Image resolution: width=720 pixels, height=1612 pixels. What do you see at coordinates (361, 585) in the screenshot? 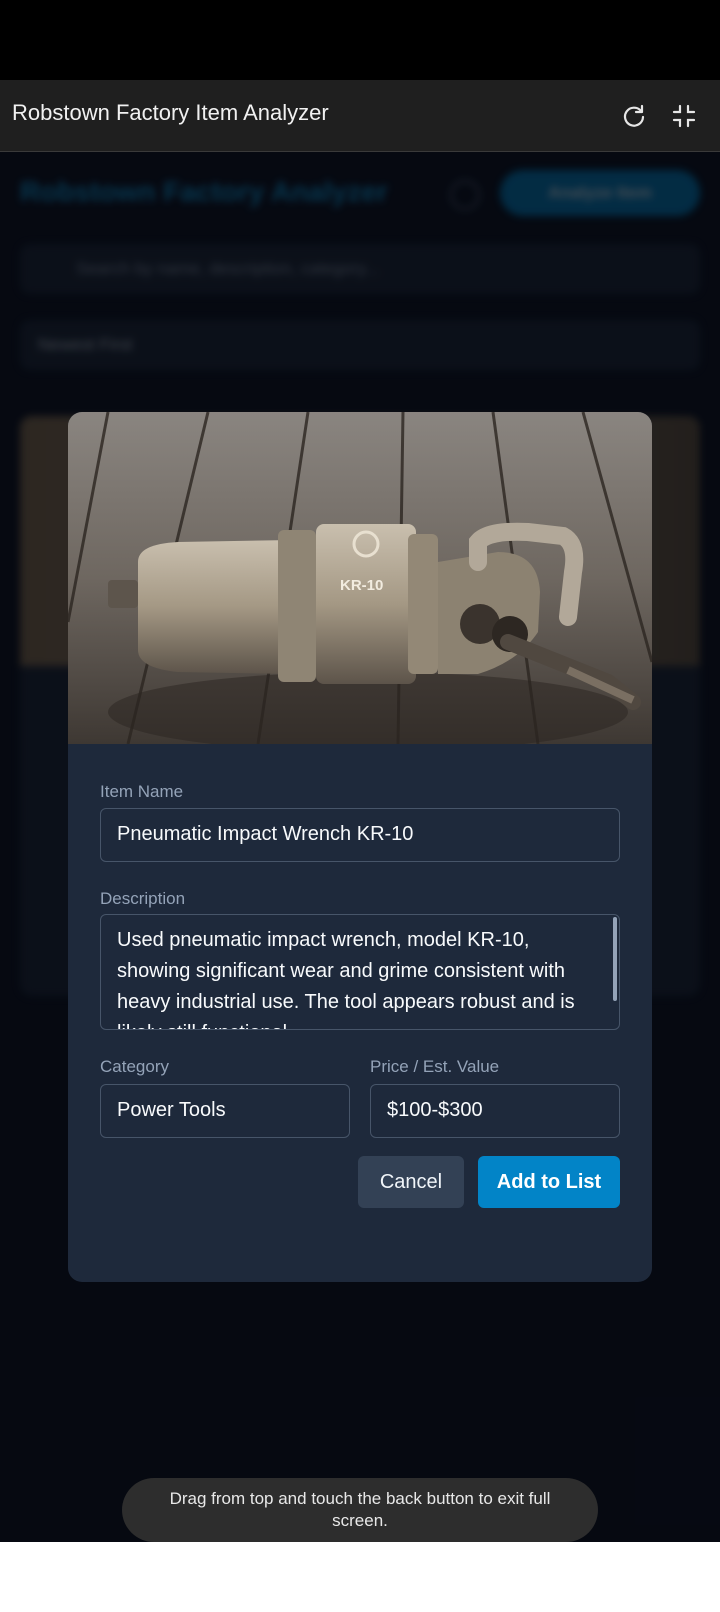
I see `item-photo-label: KR-10` at bounding box center [361, 585].